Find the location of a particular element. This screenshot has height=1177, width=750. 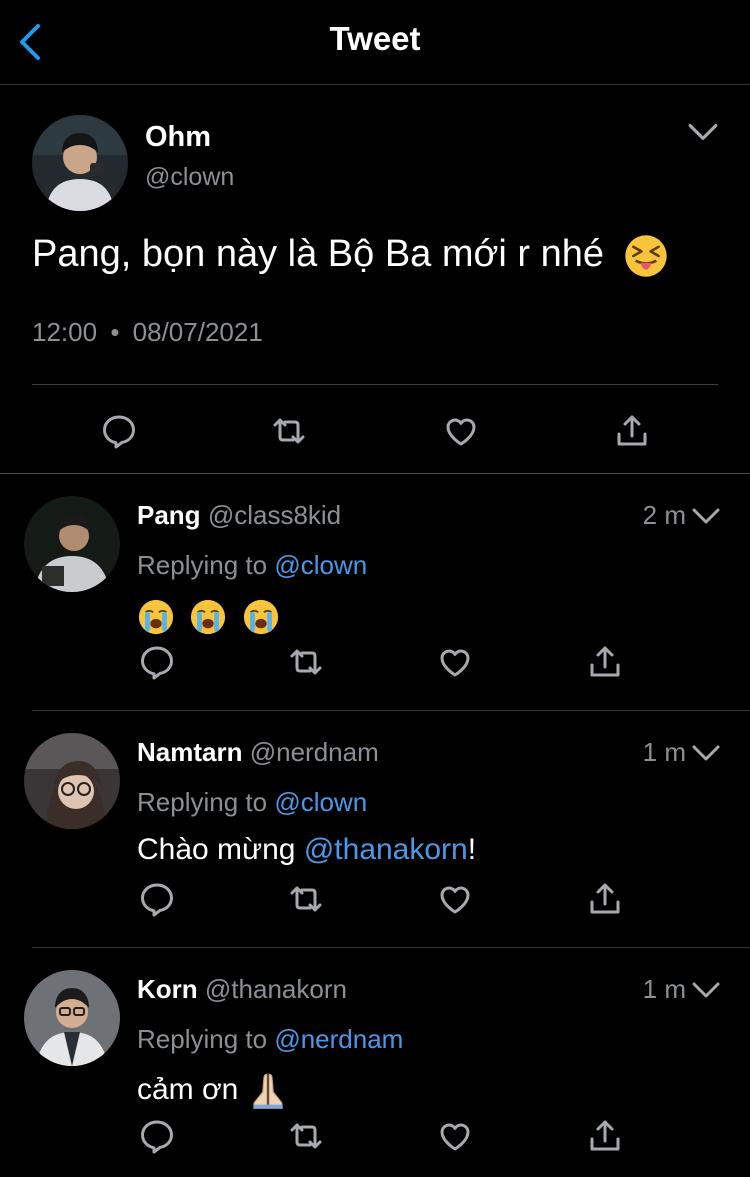

reply-header: Namtarn @nerdnam is located at coordinates (258, 752).